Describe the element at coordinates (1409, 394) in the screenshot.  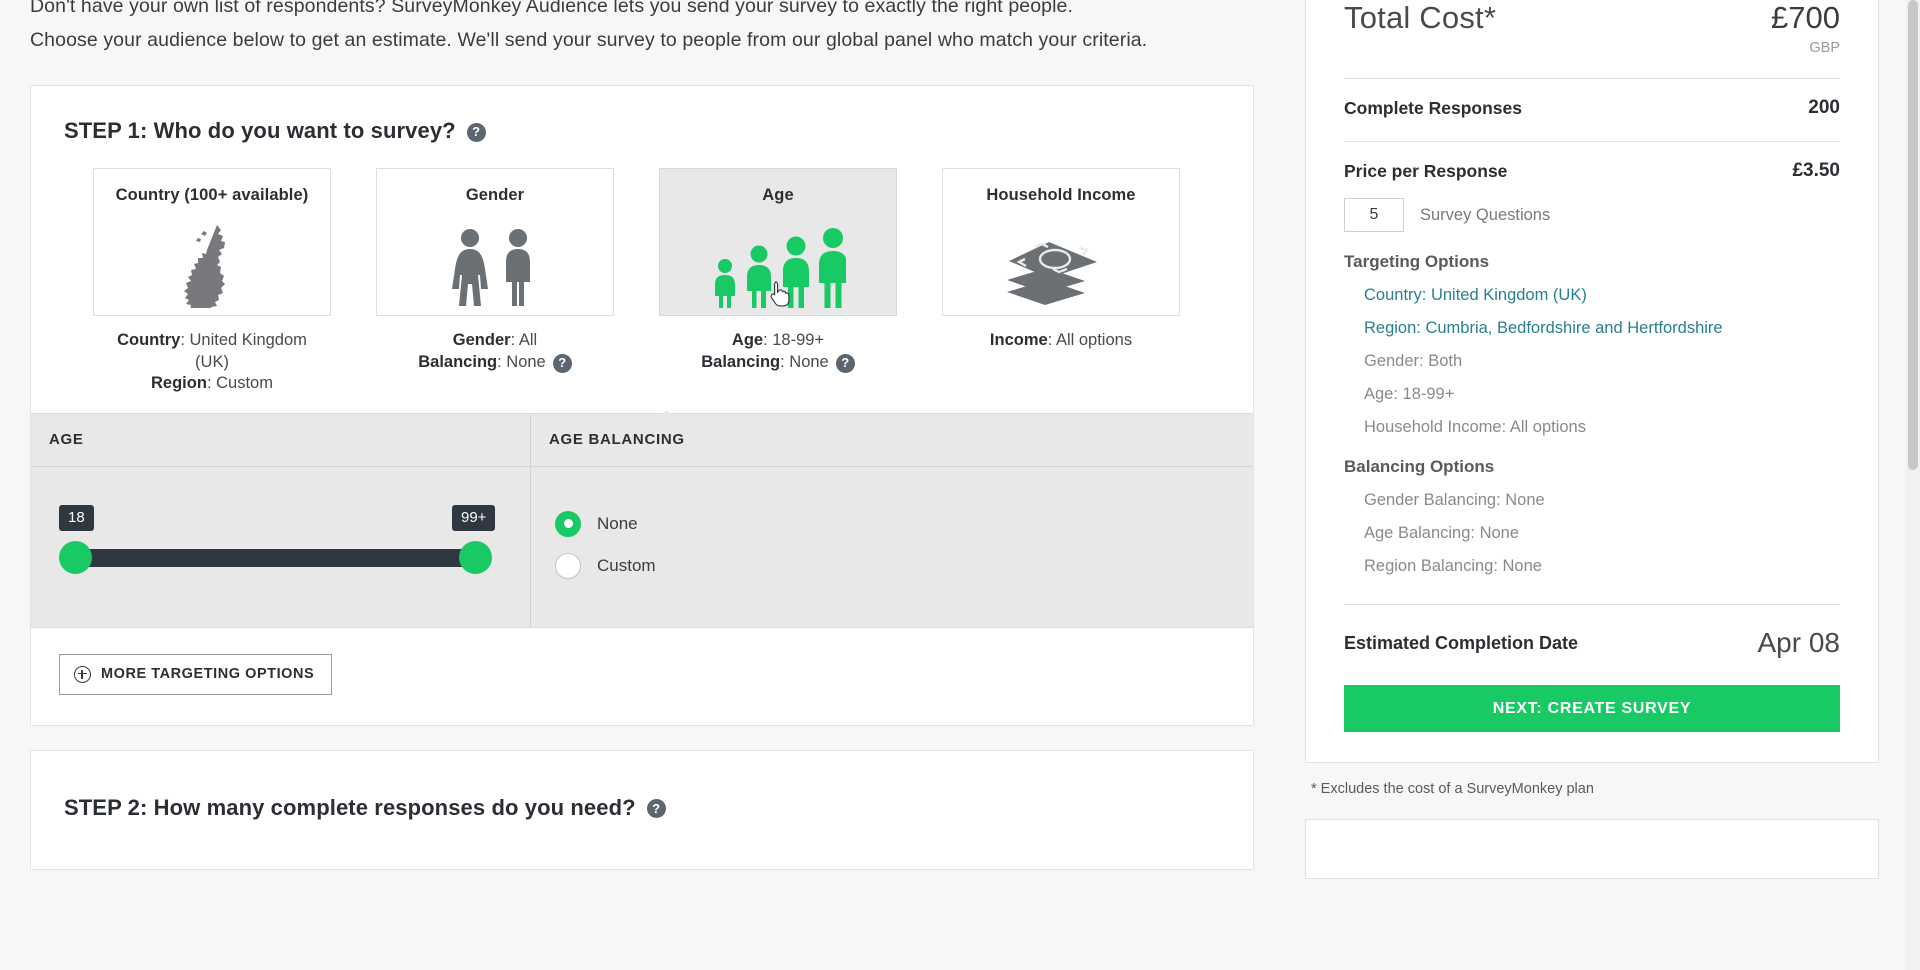
I see `targeting-option-age: Age: 18-99+` at that location.